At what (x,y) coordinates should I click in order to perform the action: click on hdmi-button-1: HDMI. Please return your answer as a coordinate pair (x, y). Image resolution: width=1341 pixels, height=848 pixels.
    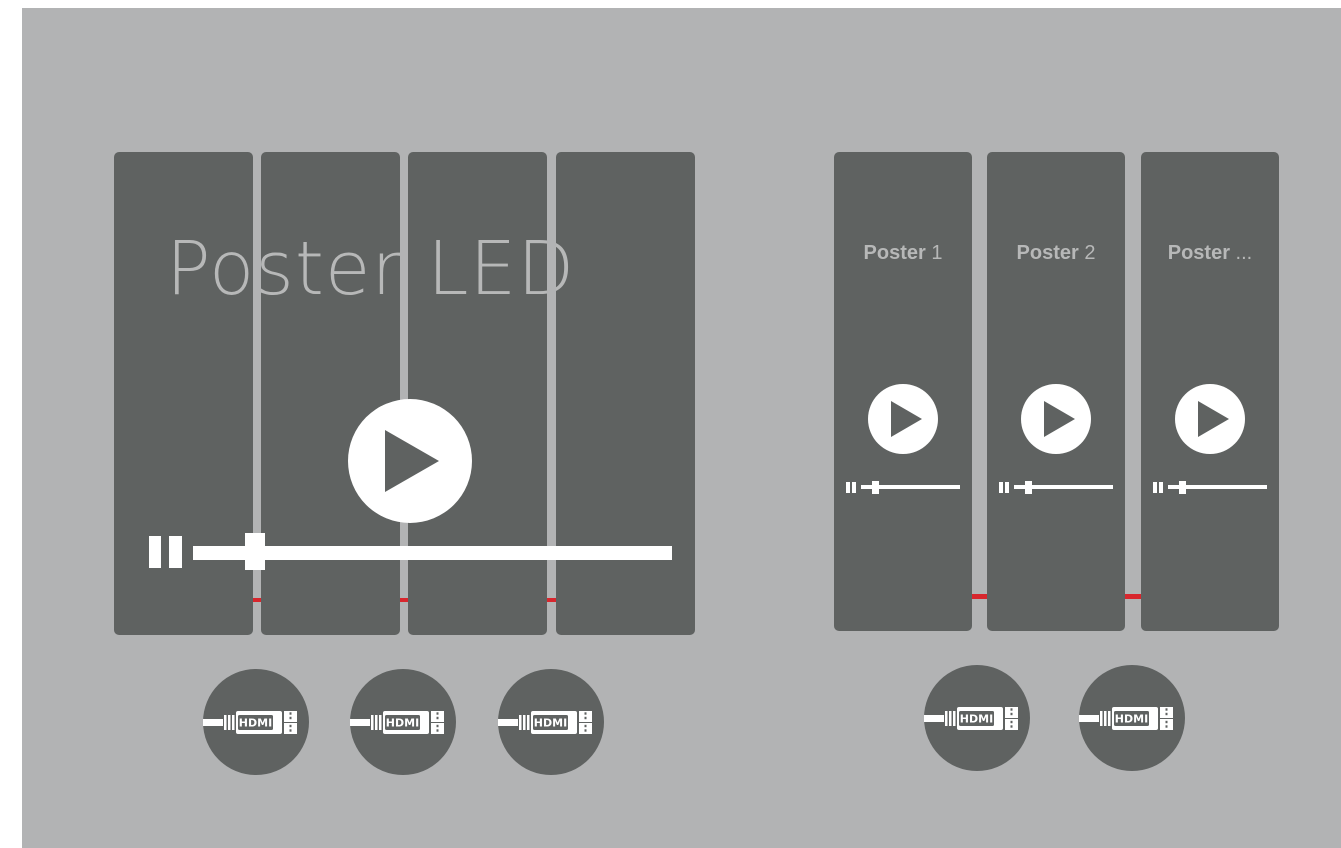
    Looking at the image, I should click on (256, 722).